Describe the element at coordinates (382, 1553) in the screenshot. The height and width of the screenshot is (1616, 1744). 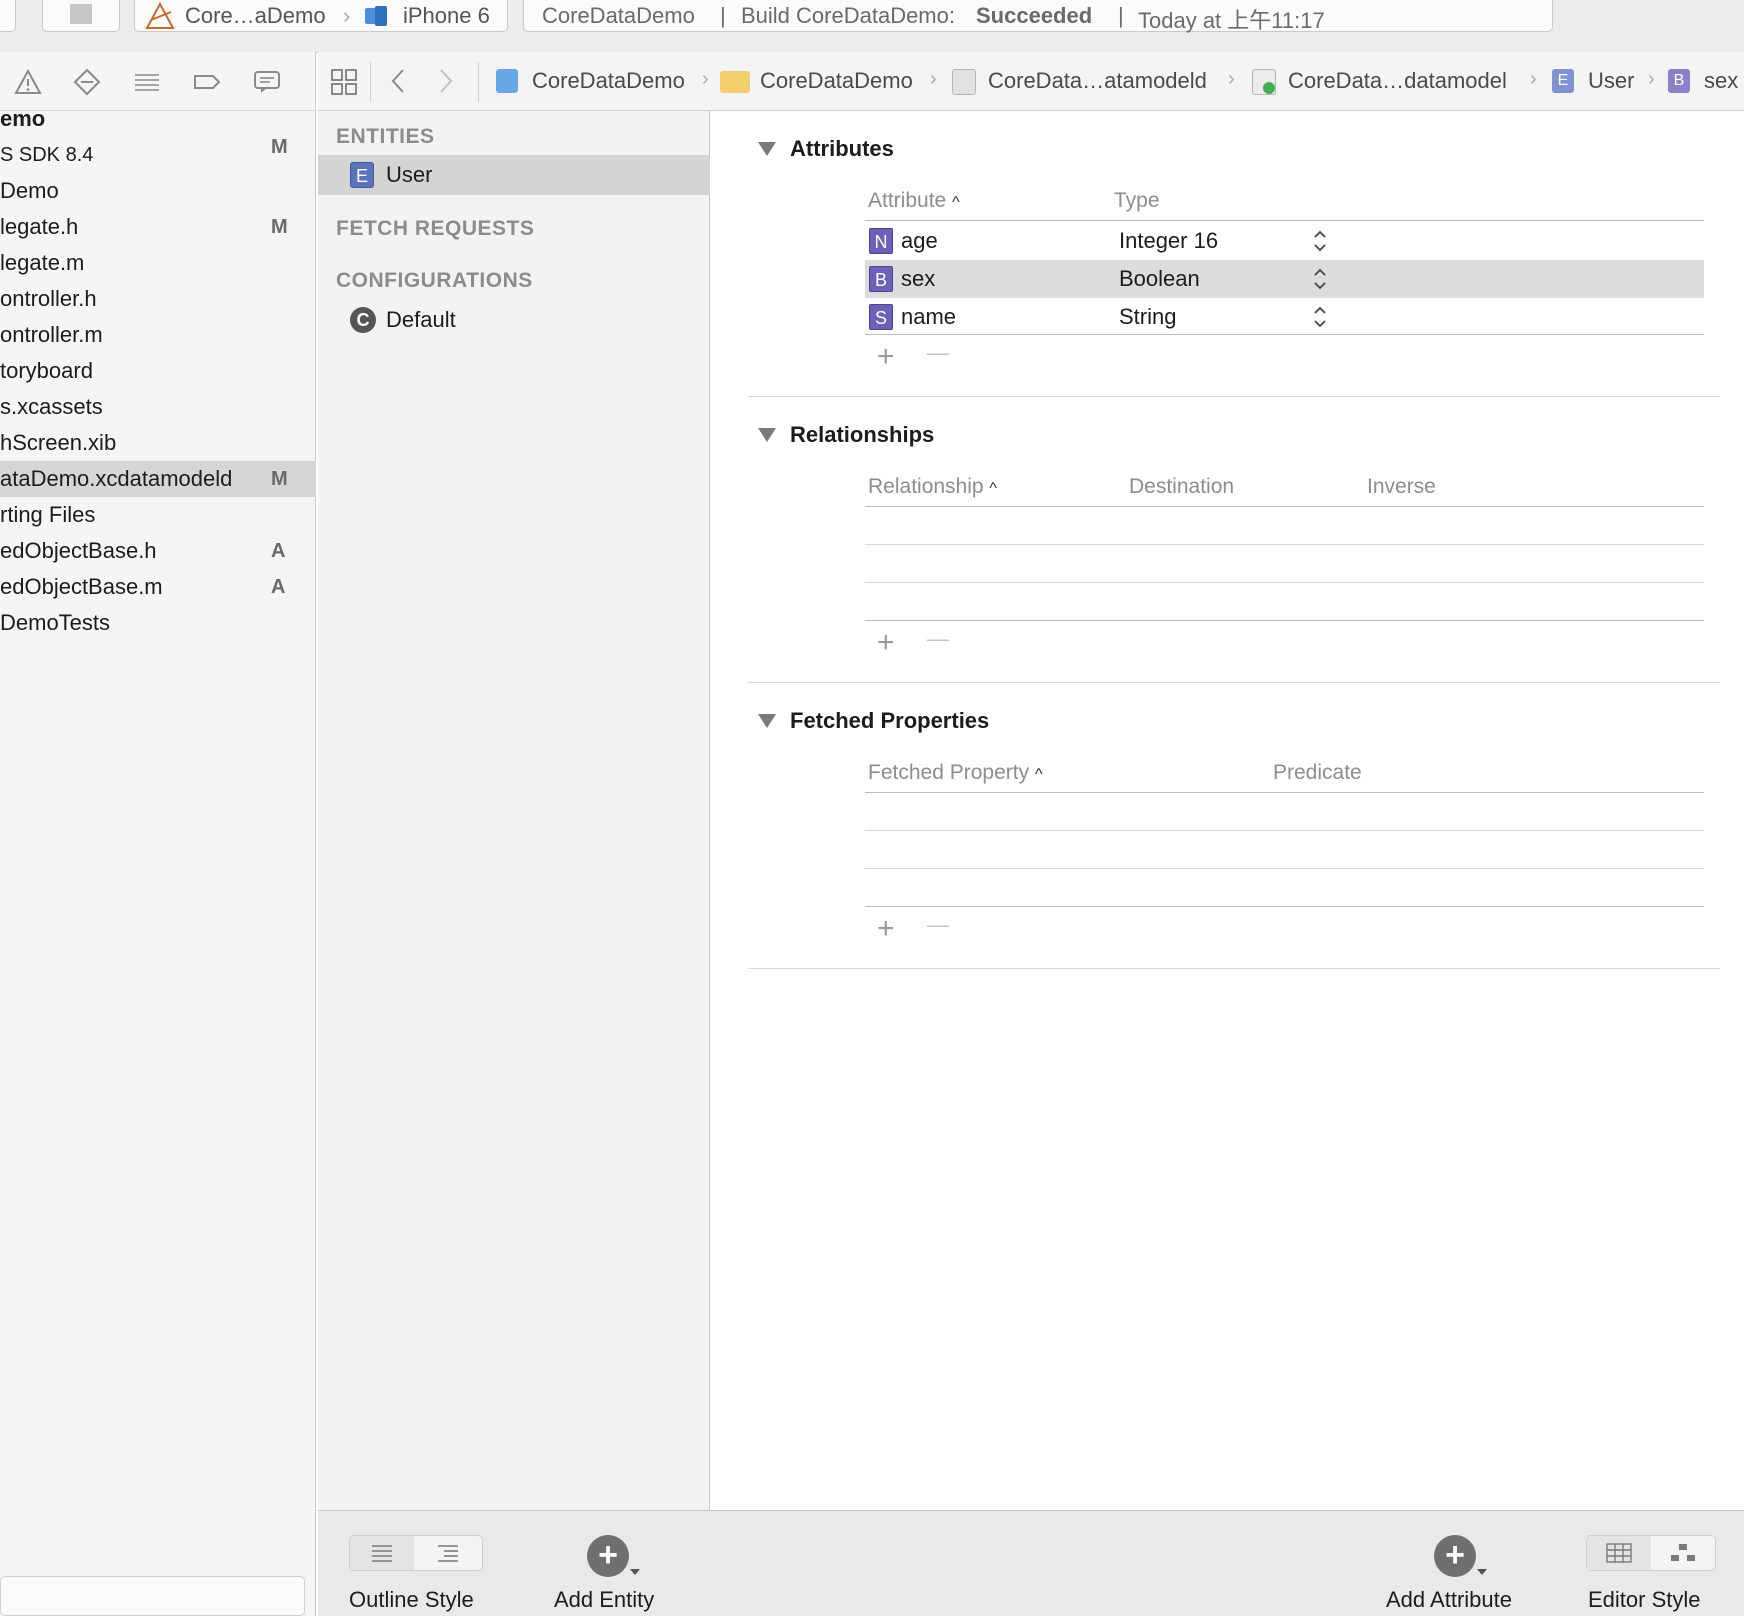
I see `flat-list-icon` at that location.